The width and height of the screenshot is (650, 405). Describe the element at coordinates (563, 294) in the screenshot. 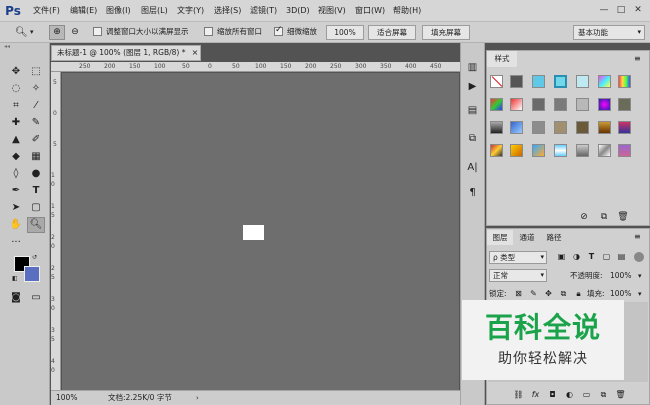

I see `lock-artboard-icon: ⧉` at that location.